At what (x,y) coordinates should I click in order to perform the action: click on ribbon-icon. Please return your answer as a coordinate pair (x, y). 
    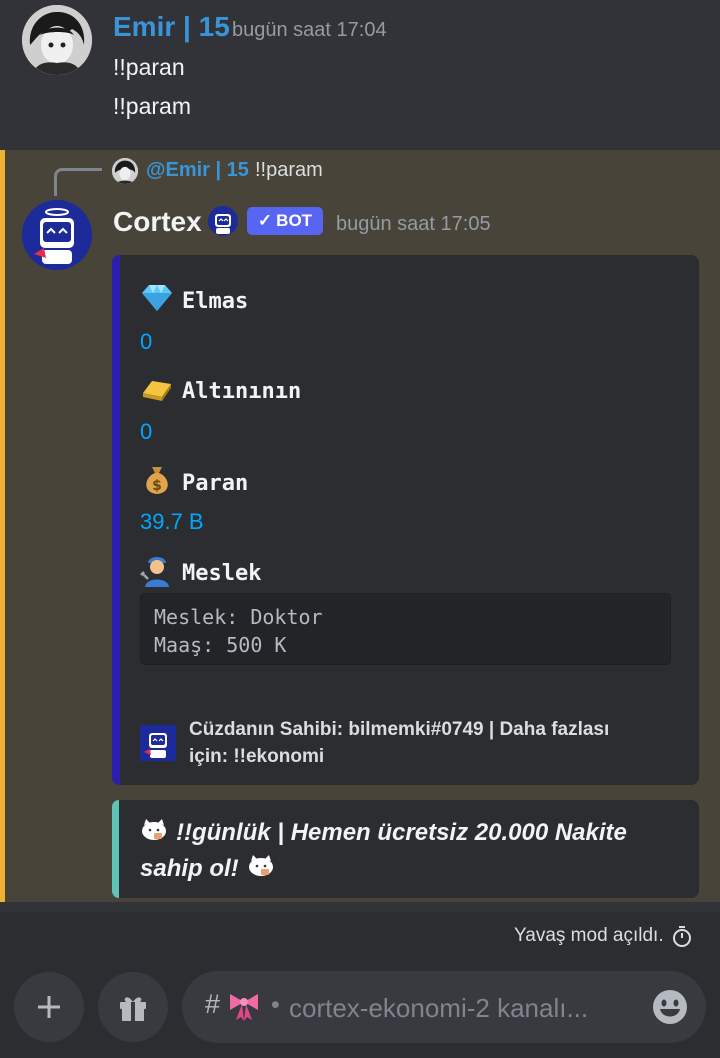
    Looking at the image, I should click on (244, 1006).